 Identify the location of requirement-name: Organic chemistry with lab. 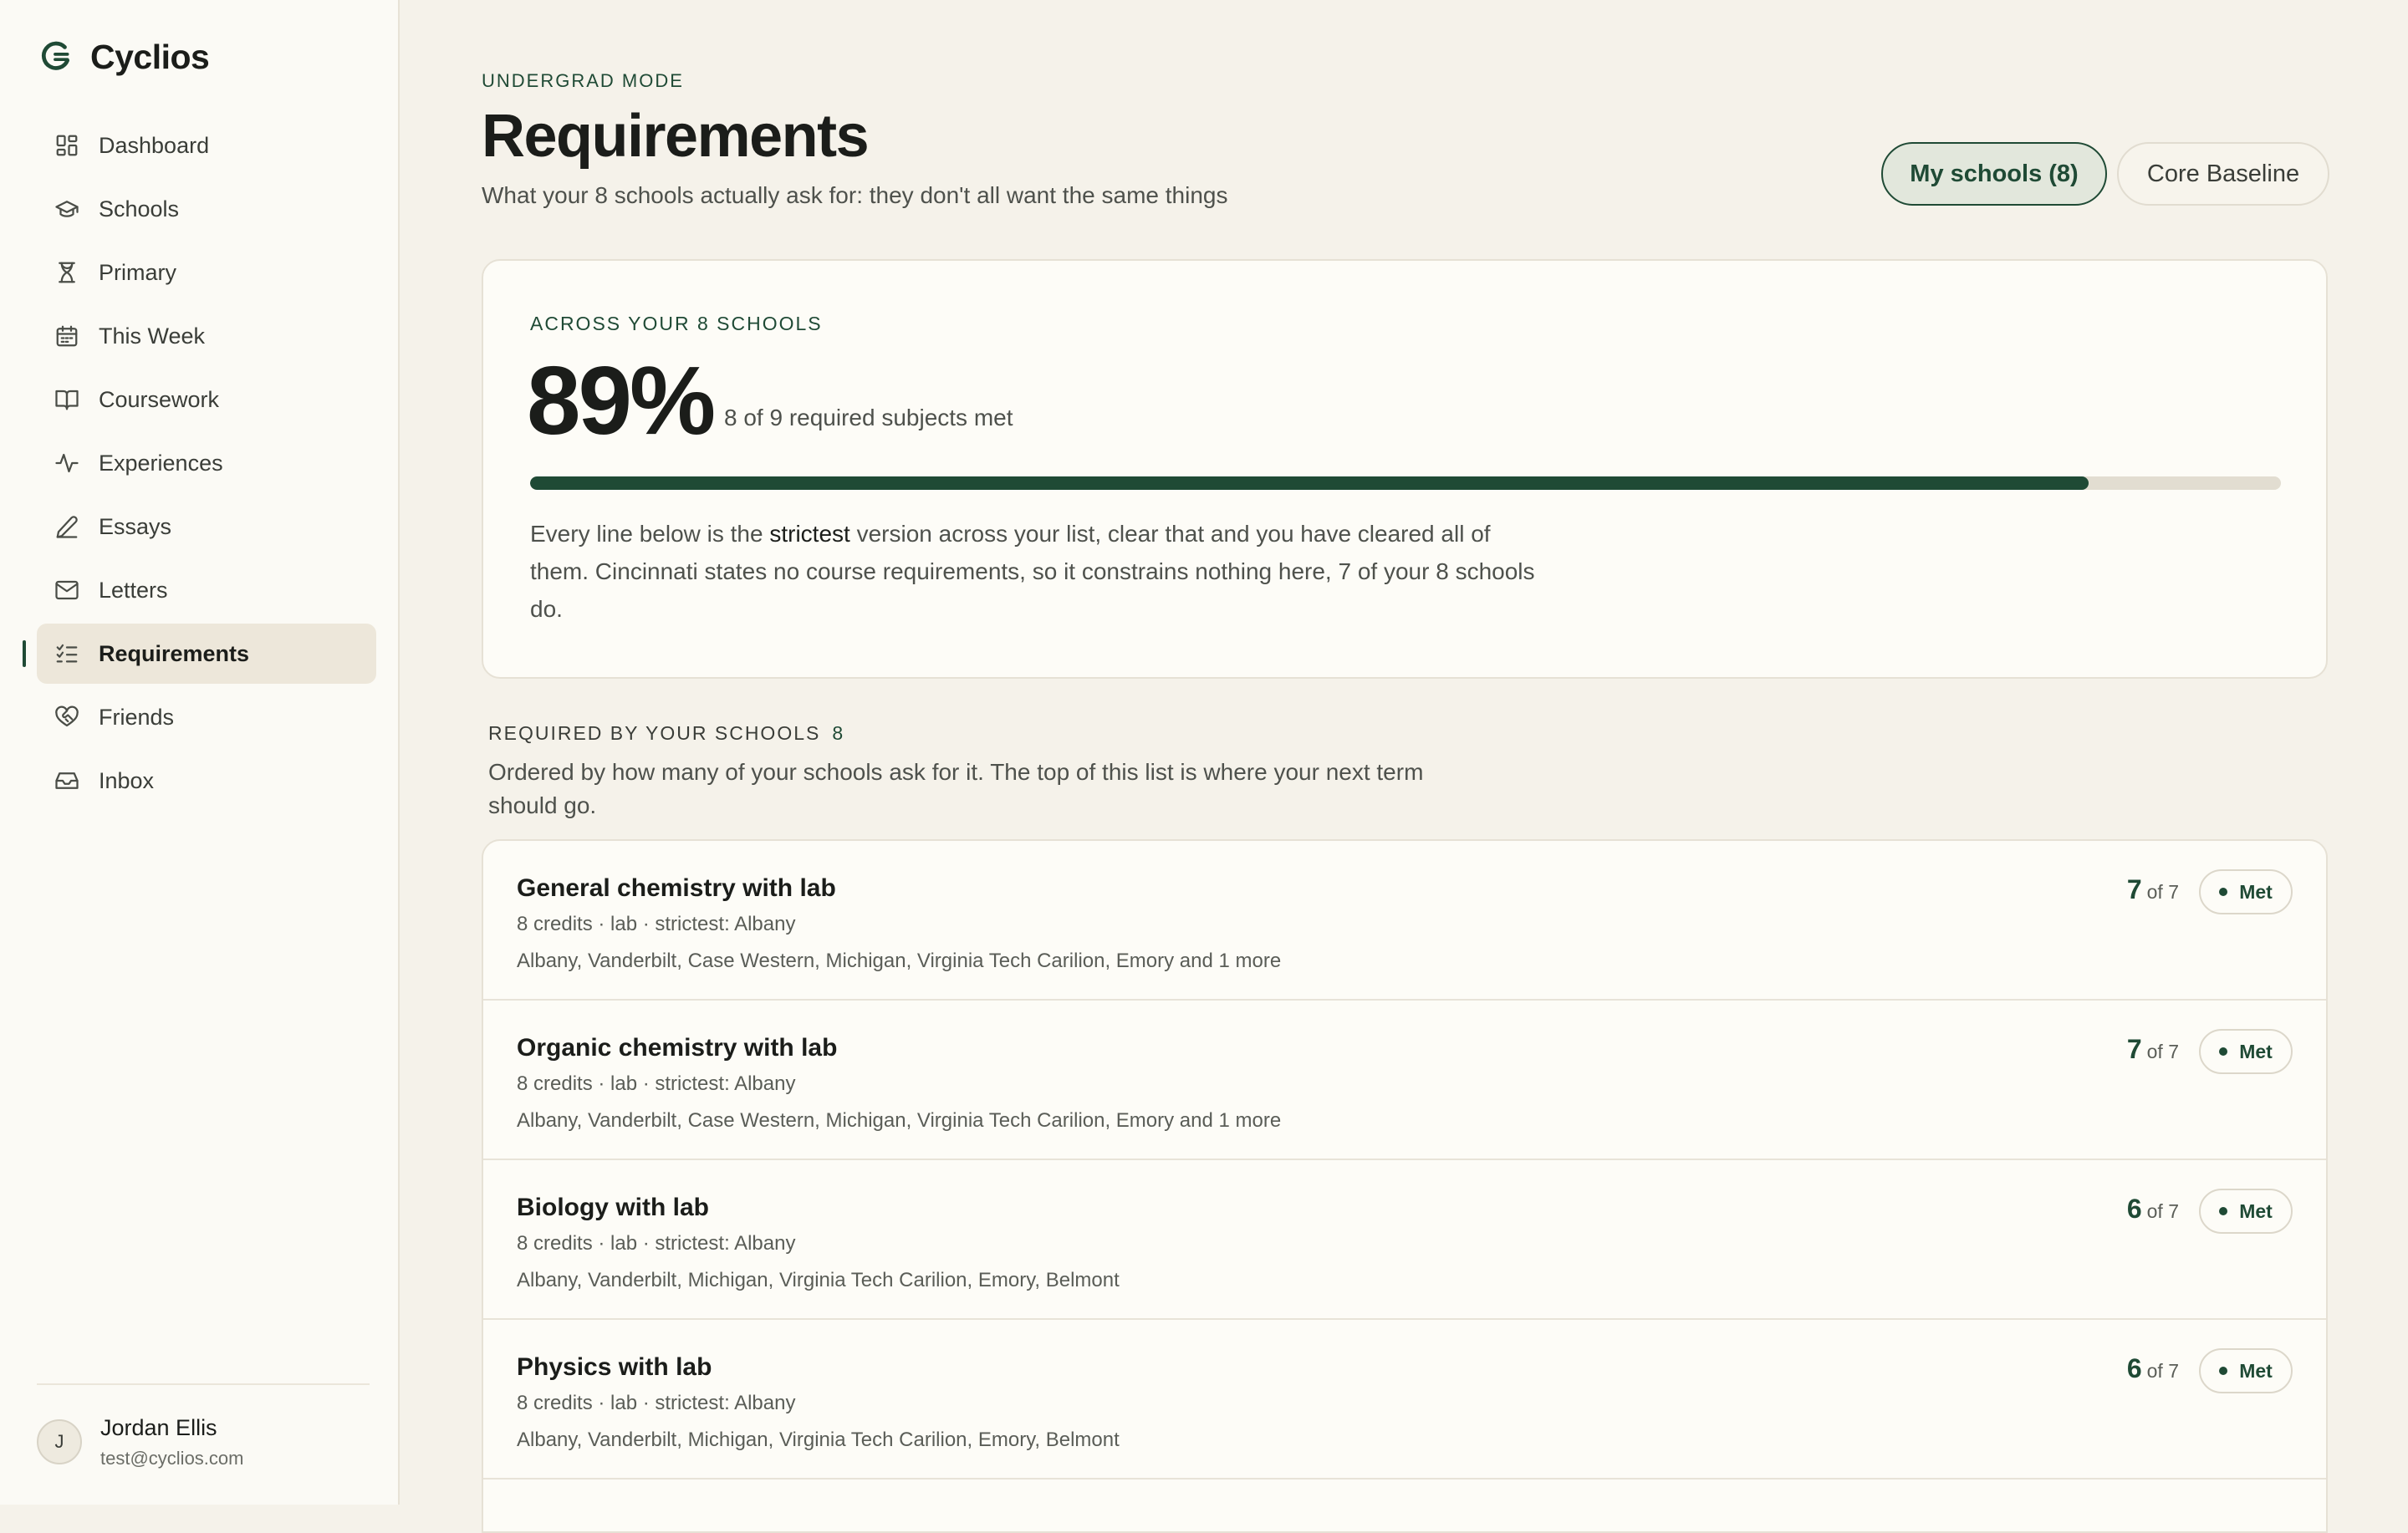
(678, 1048).